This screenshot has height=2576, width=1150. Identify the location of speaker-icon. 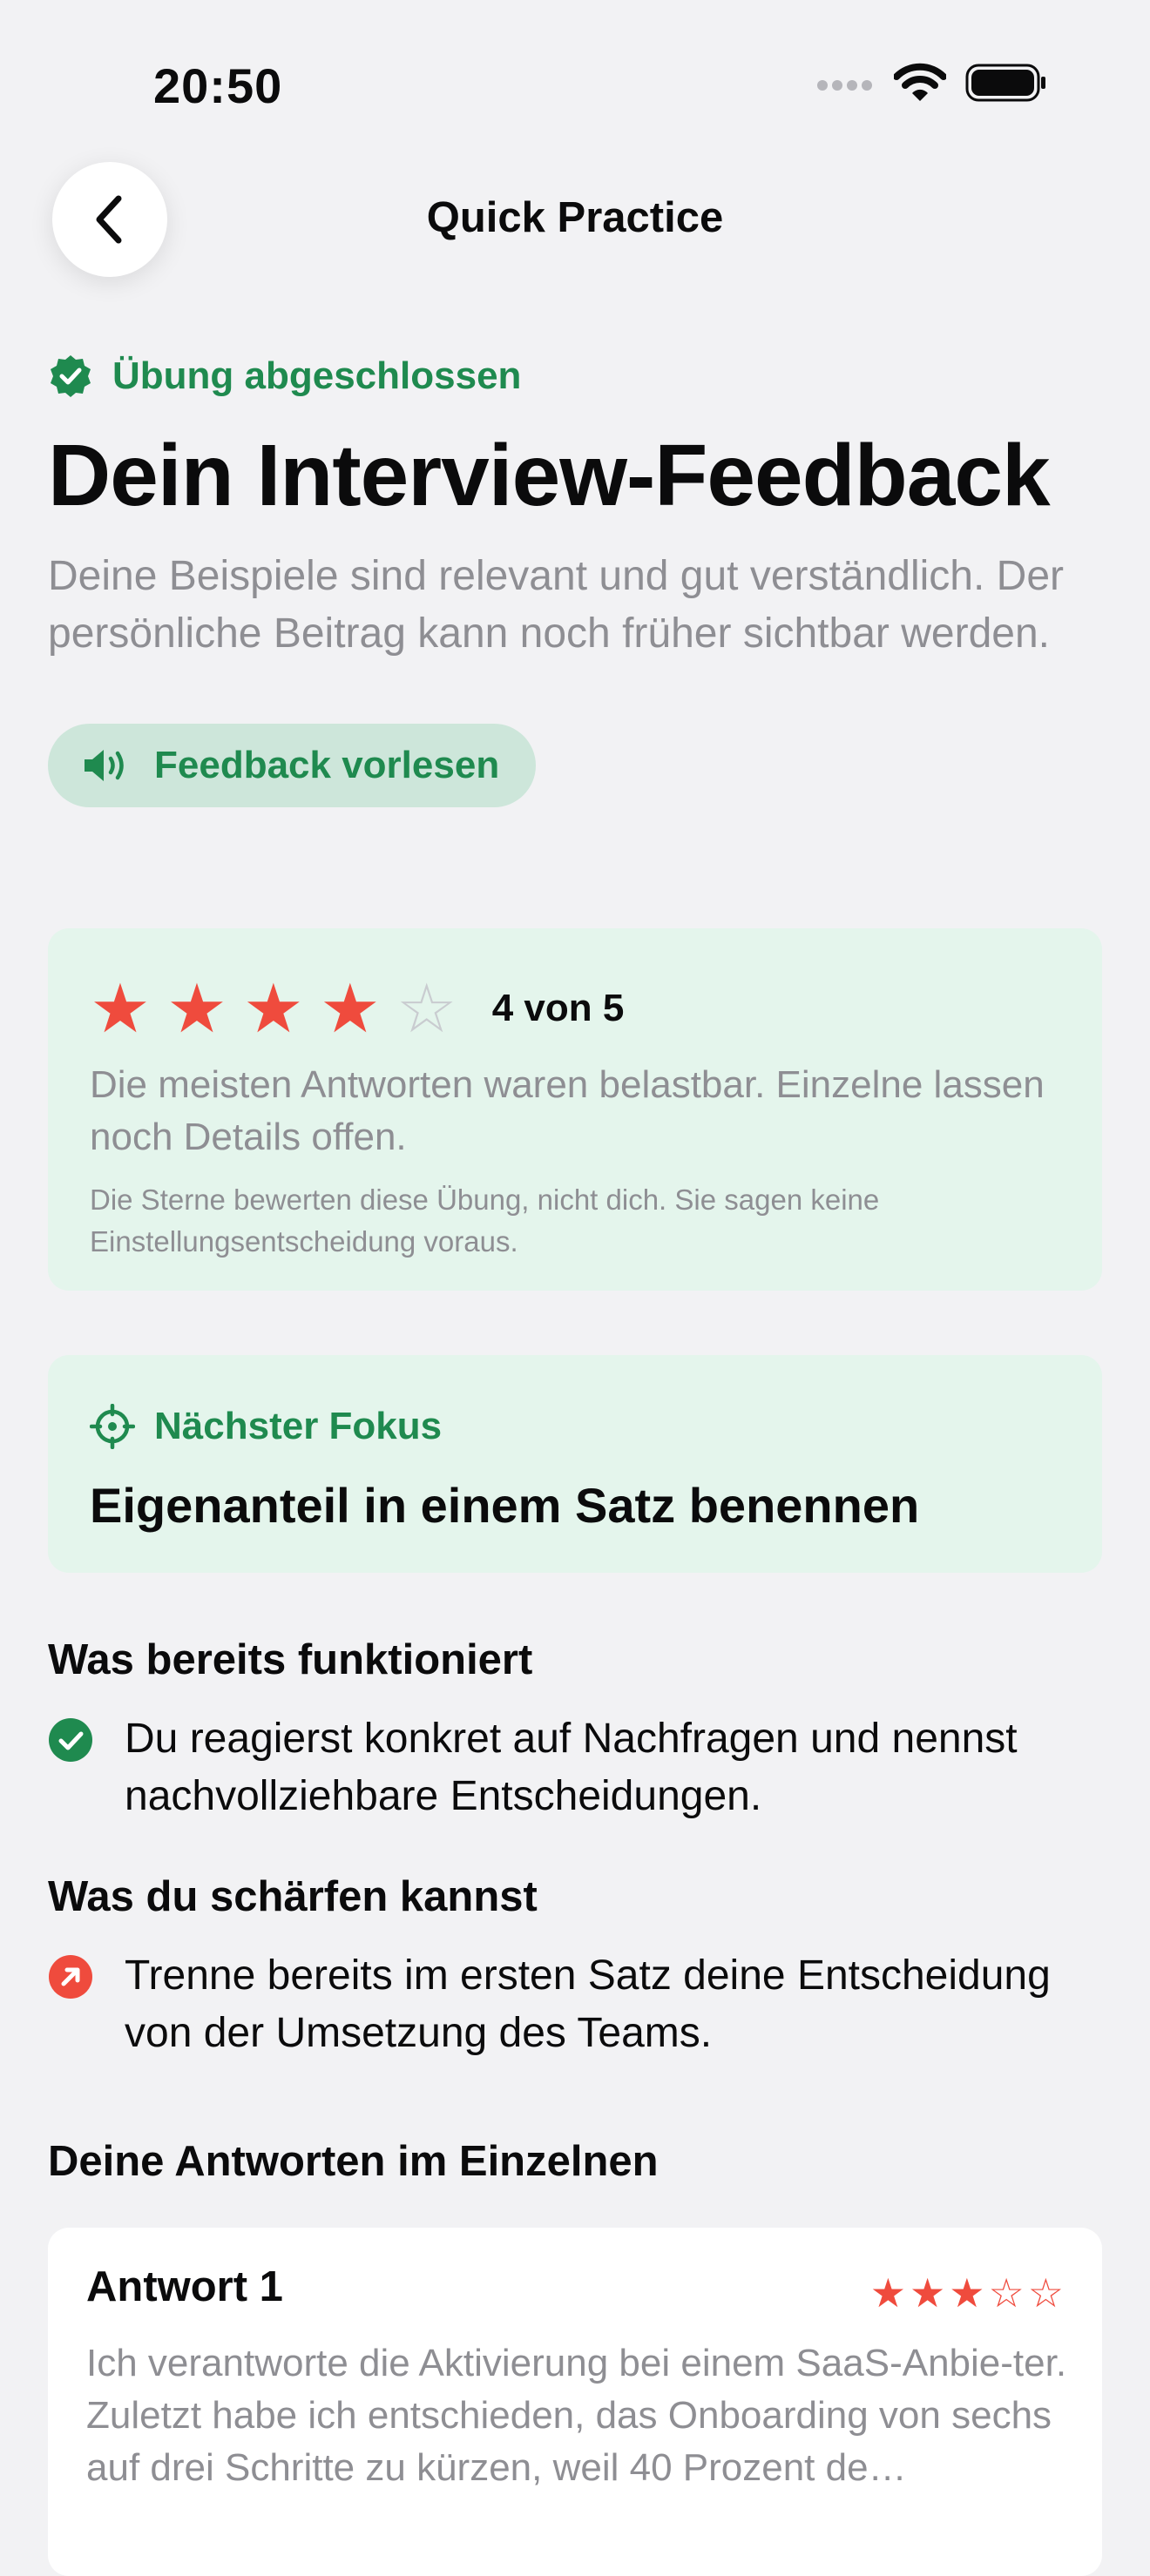
(104, 765).